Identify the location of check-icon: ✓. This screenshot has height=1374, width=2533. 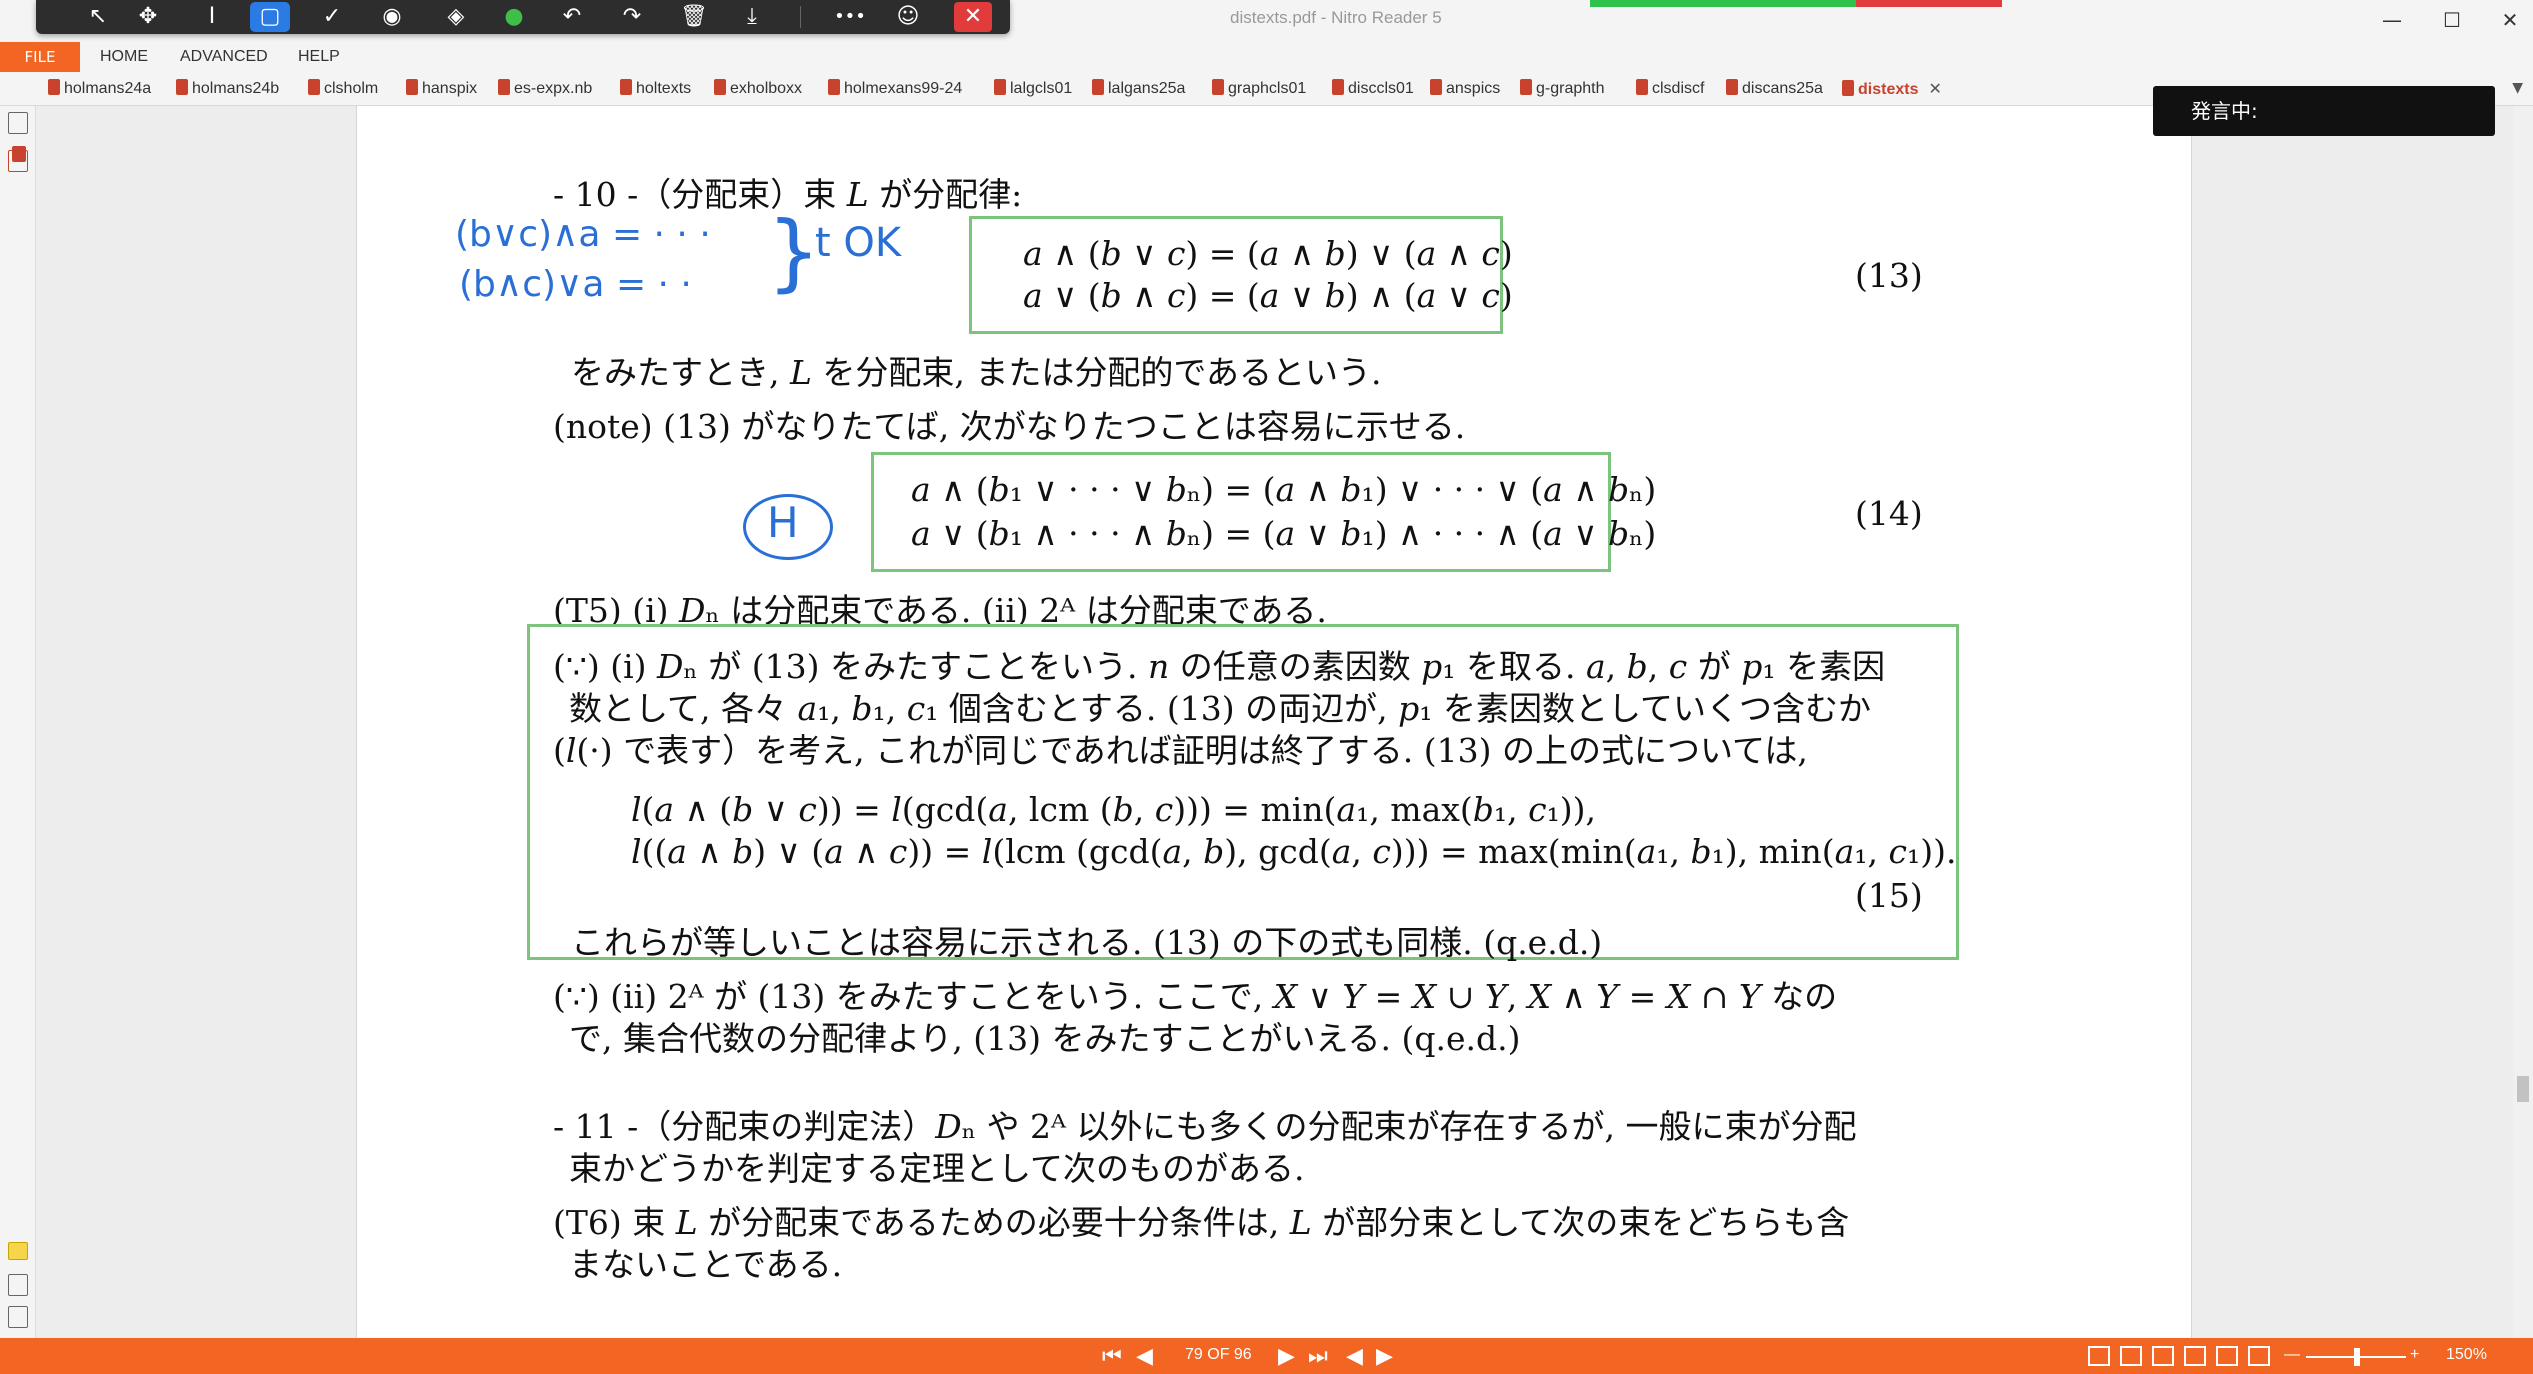
(332, 17).